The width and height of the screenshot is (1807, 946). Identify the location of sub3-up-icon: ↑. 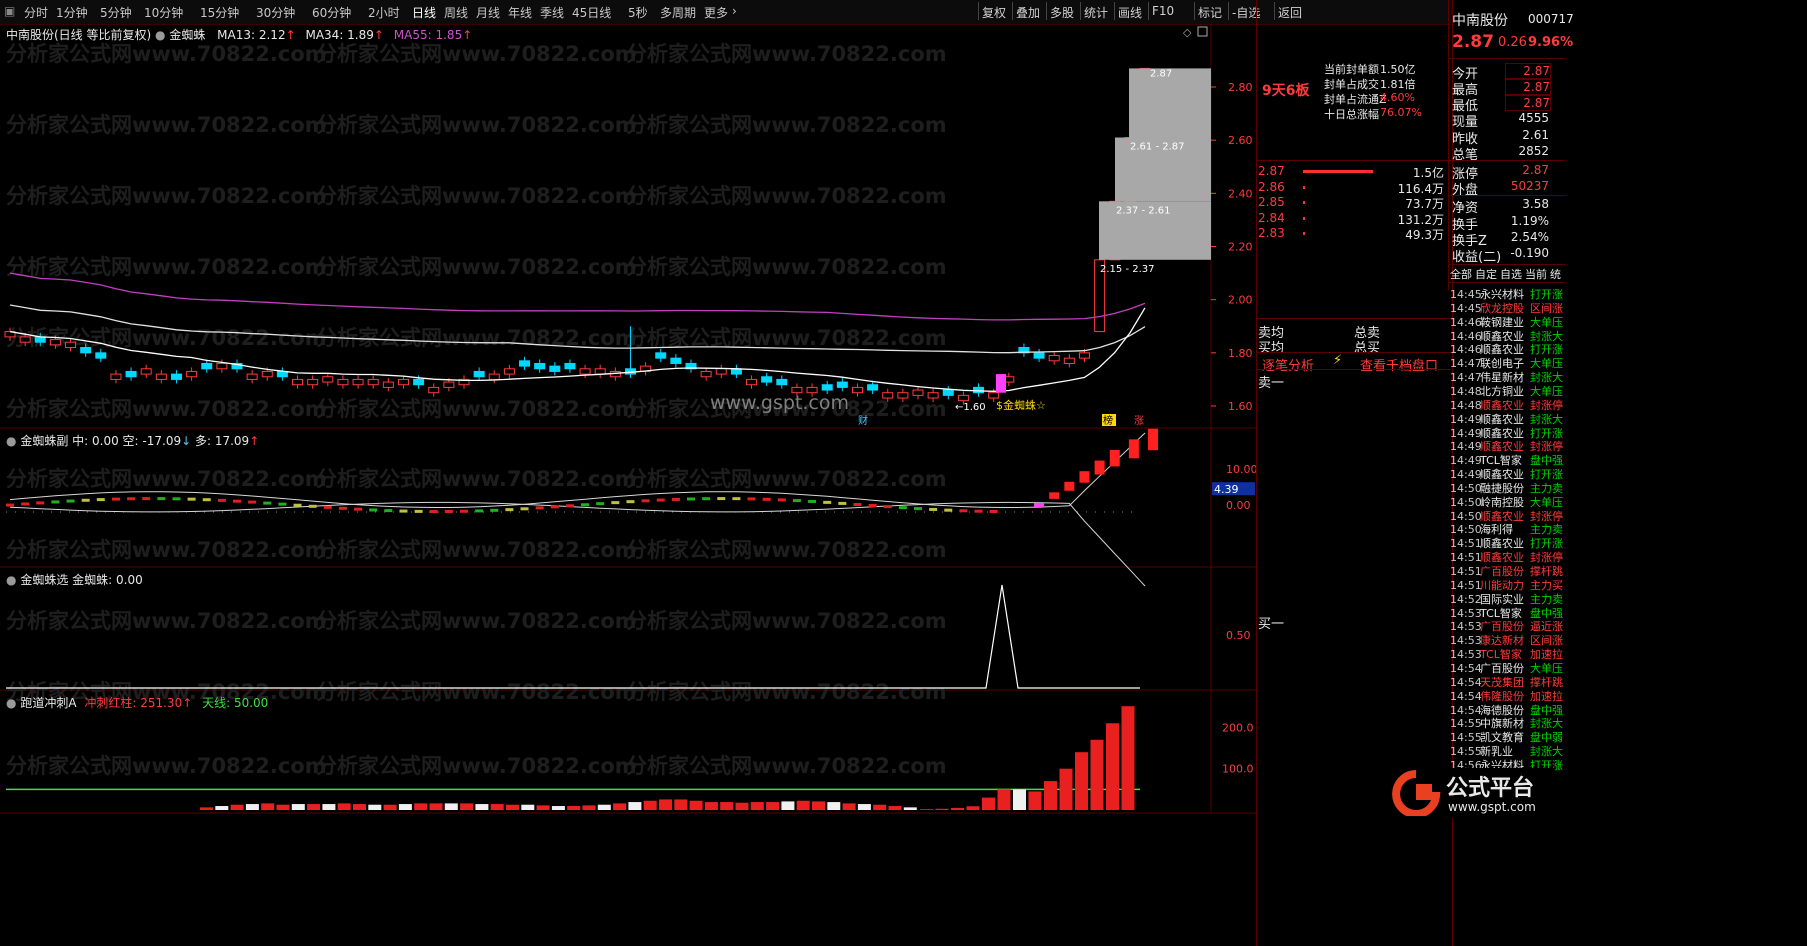
(187, 703).